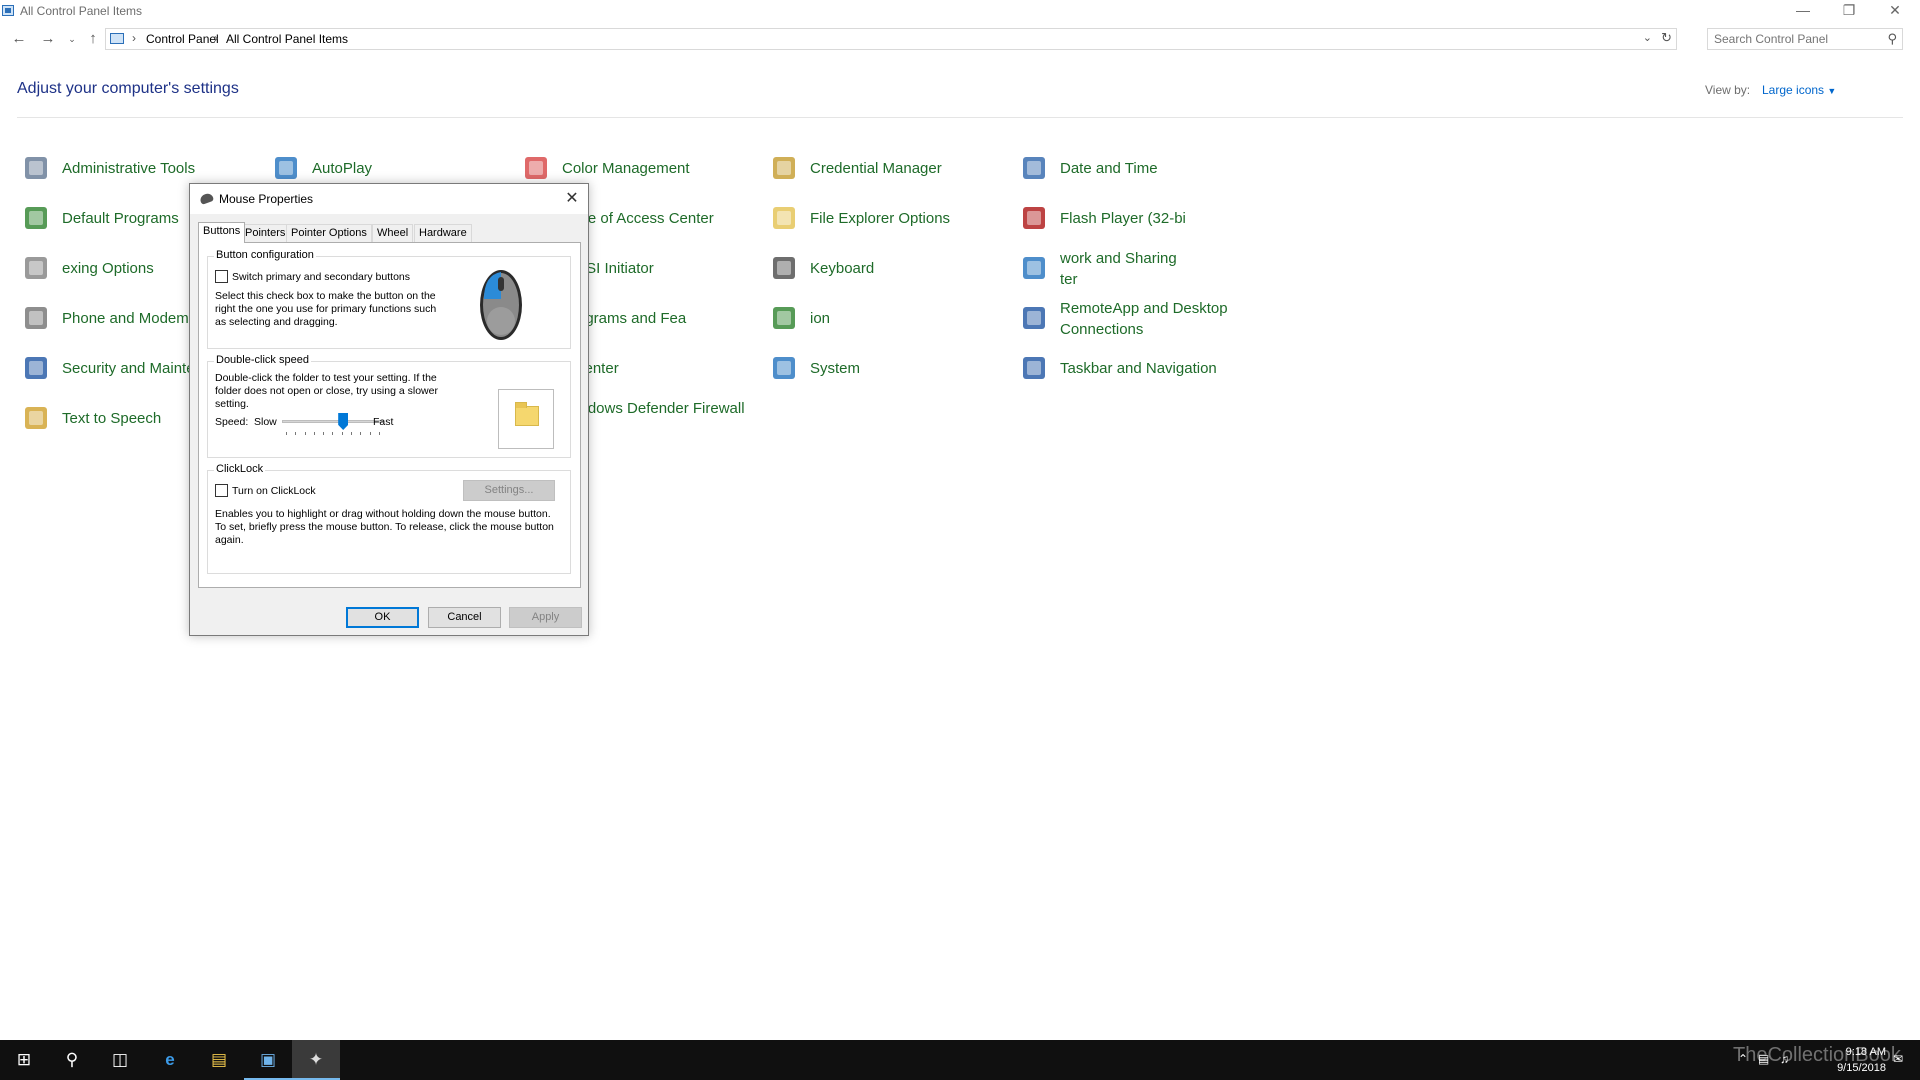  Describe the element at coordinates (342, 168) in the screenshot. I see `control-panel-item-label: AutoPlay` at that location.